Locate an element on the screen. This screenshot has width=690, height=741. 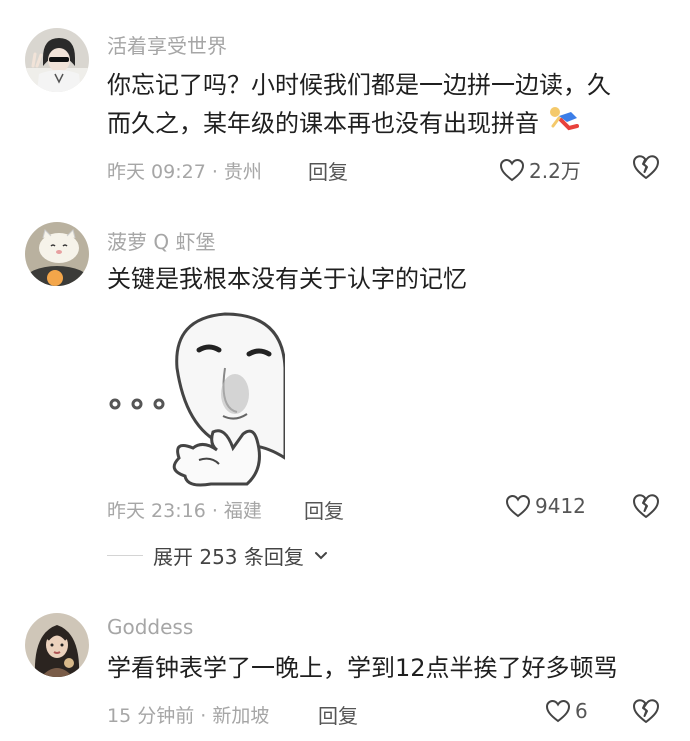
like-button: 6 is located at coordinates (566, 711).